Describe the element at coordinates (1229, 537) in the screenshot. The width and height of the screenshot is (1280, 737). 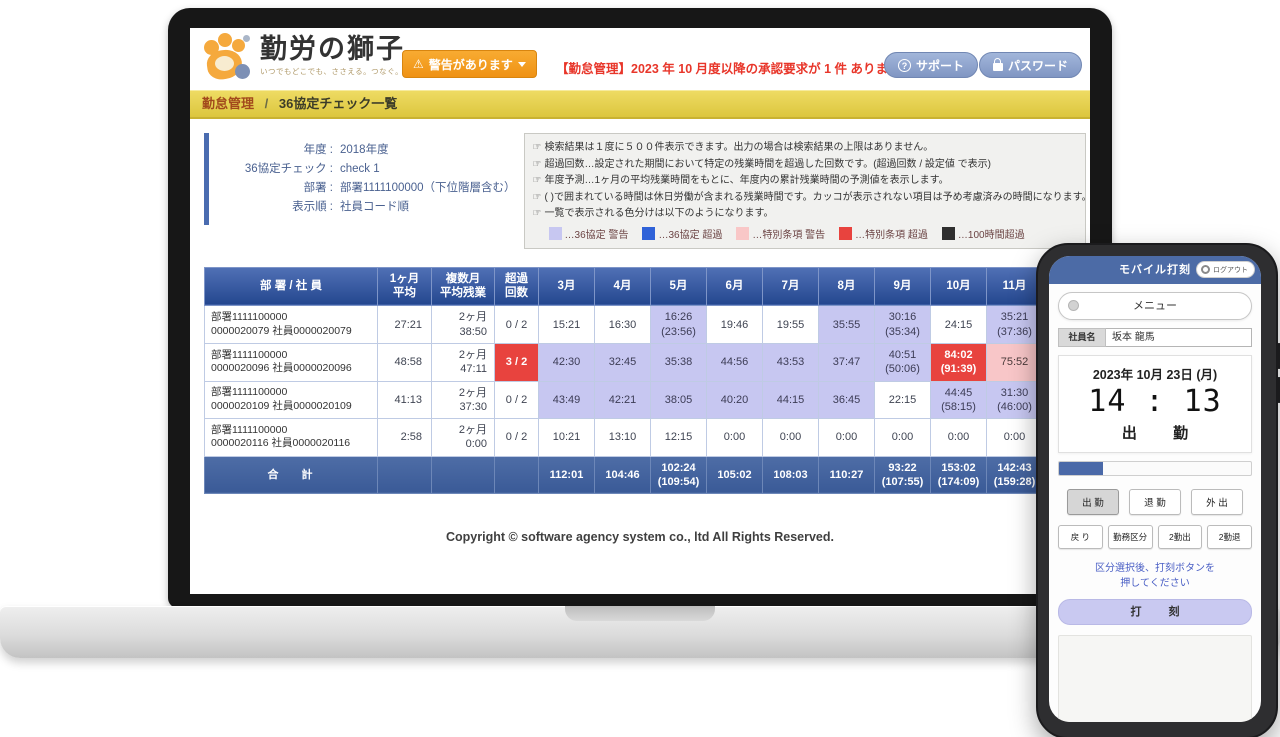
I see `punch-type-button: 2勤退` at that location.